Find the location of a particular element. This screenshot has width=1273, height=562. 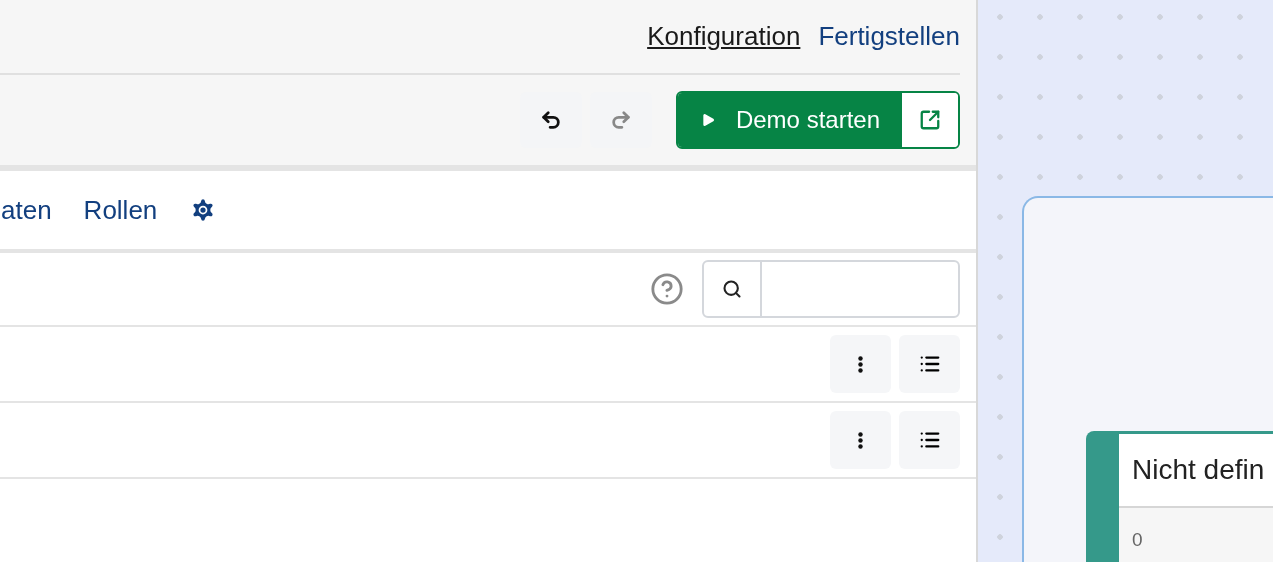

node-title: Nicht defin is located at coordinates (1198, 470).